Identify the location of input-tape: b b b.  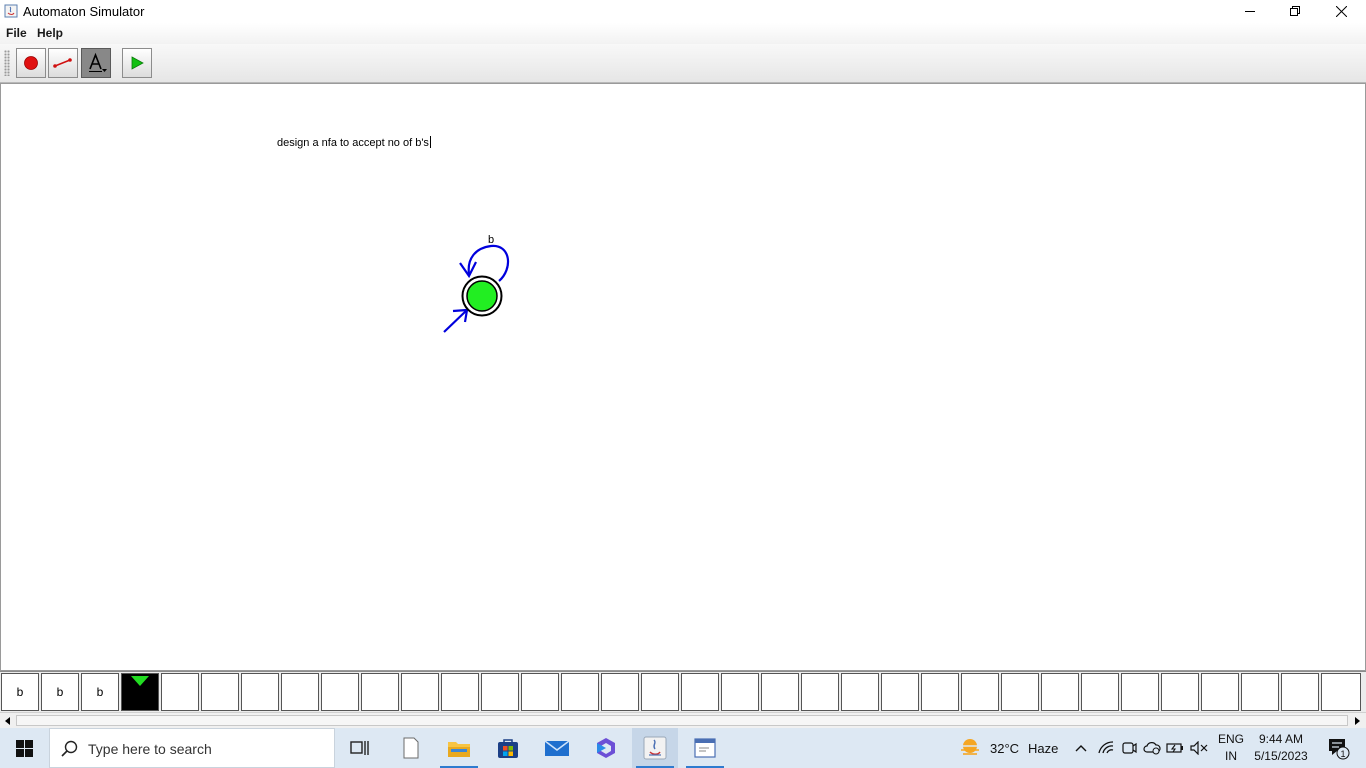
(683, 691).